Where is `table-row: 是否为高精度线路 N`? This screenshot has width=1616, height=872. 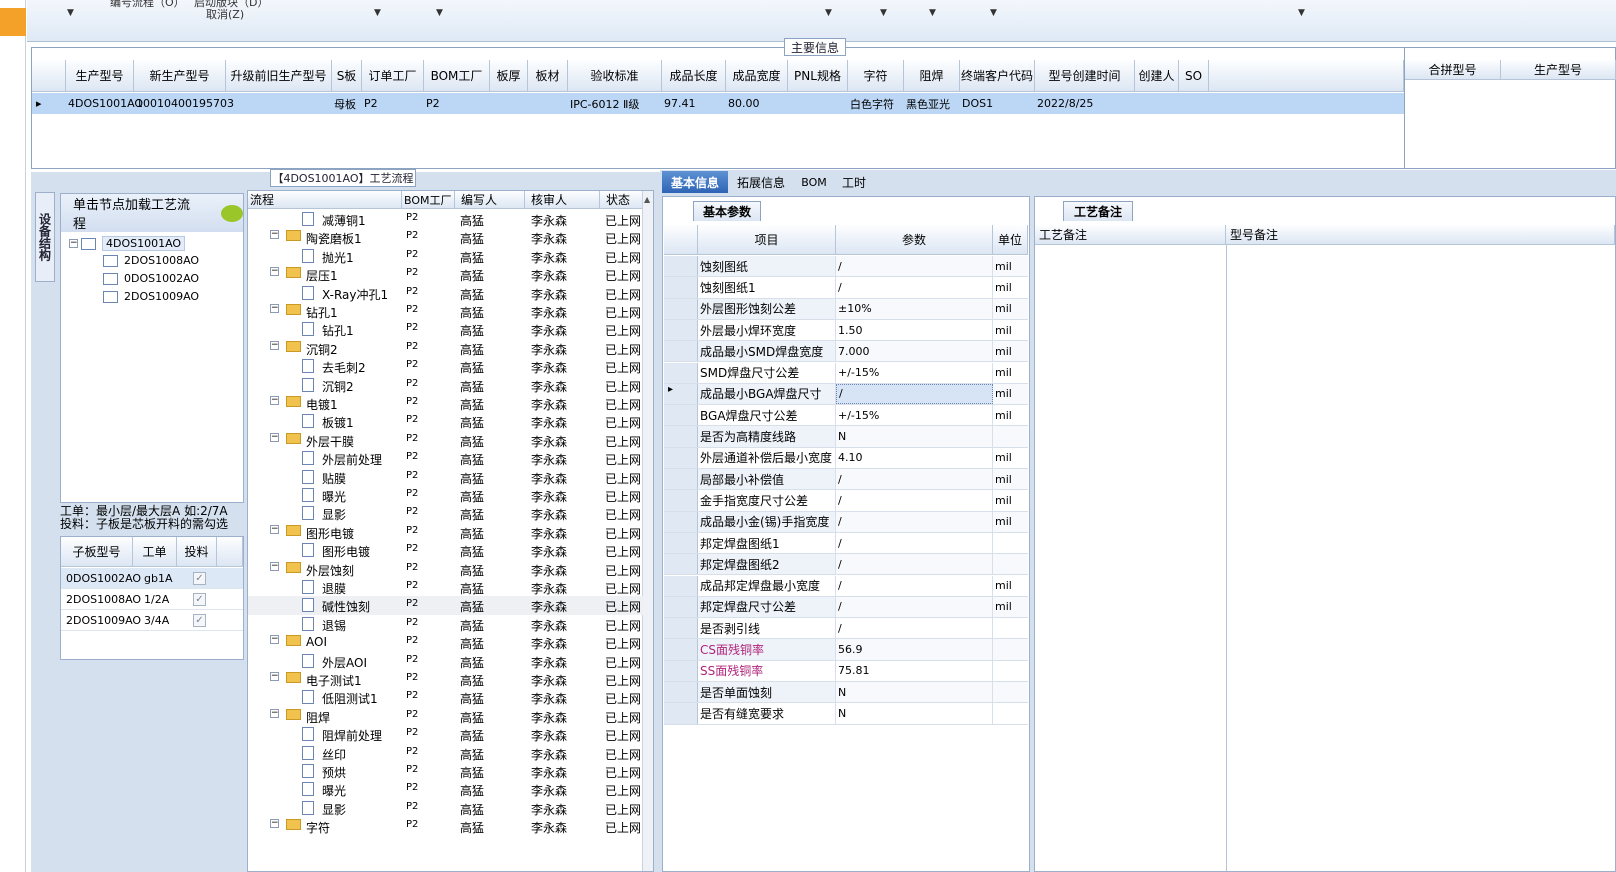
table-row: 是否为高精度线路 N is located at coordinates (846, 437).